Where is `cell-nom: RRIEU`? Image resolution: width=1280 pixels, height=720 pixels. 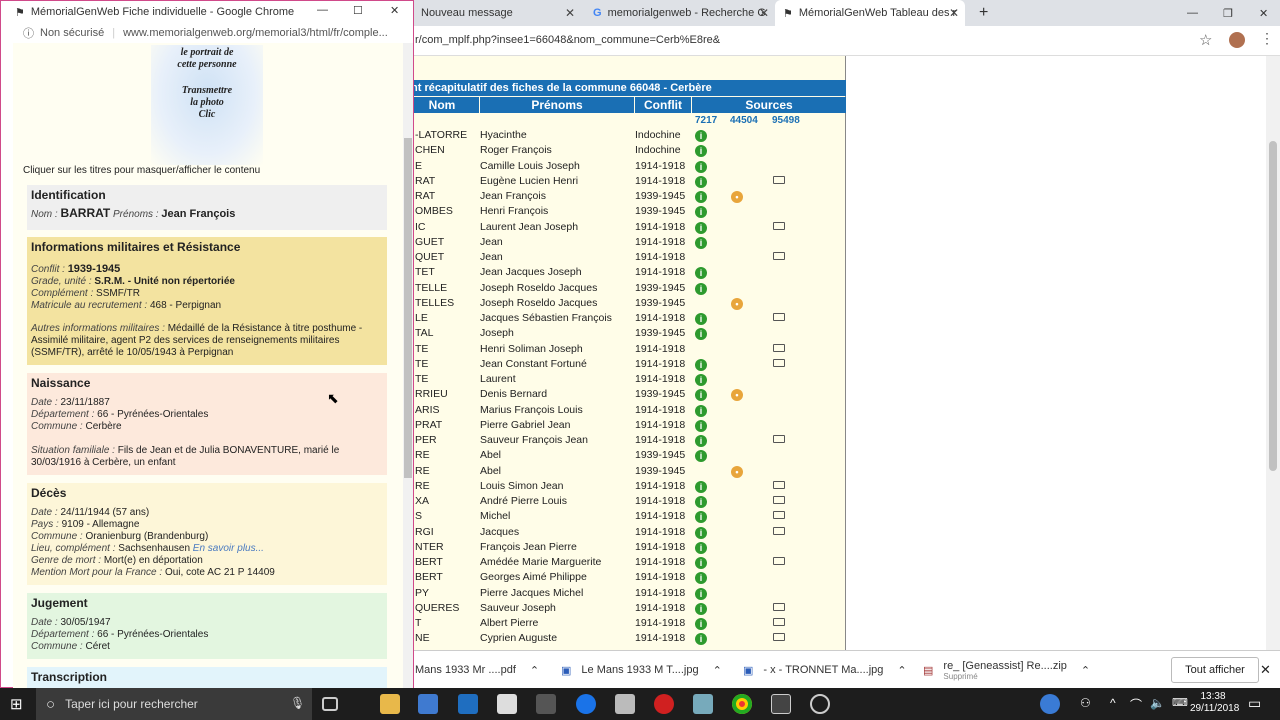
cell-nom: RRIEU is located at coordinates (447, 394).